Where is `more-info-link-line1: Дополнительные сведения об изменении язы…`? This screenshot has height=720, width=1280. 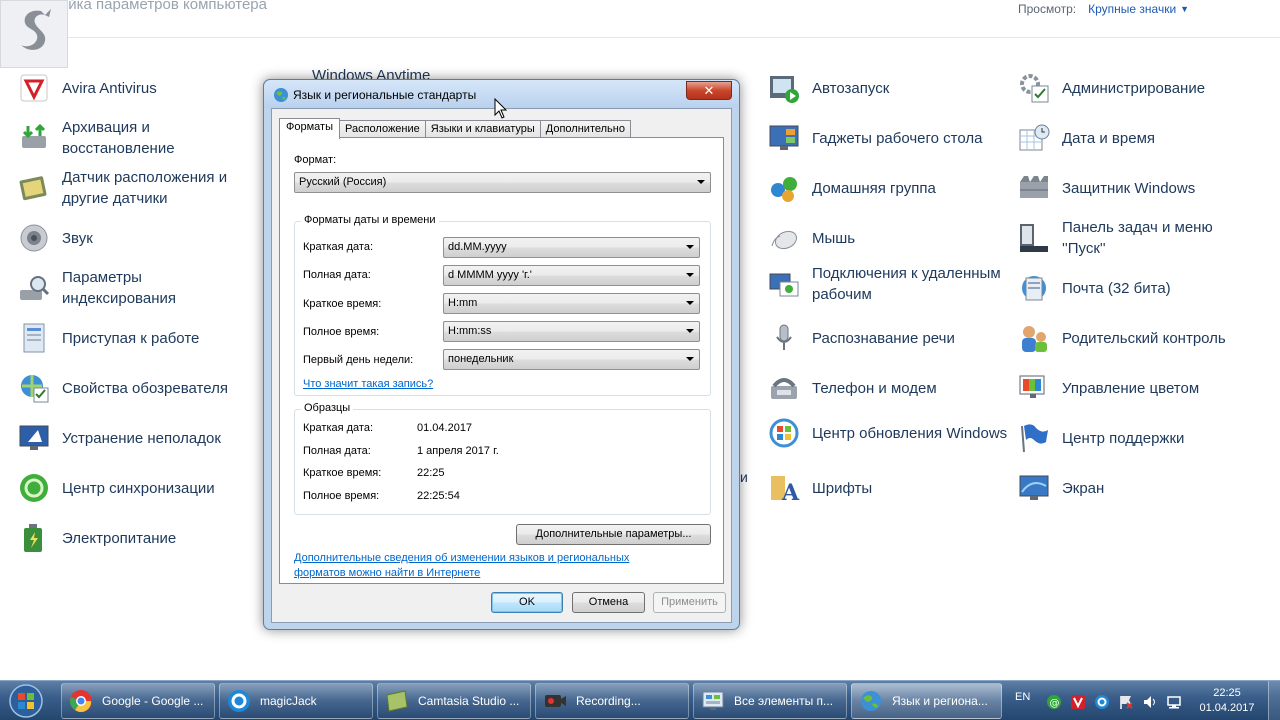
more-info-link-line1: Дополнительные сведения об изменении язы… is located at coordinates (461, 558).